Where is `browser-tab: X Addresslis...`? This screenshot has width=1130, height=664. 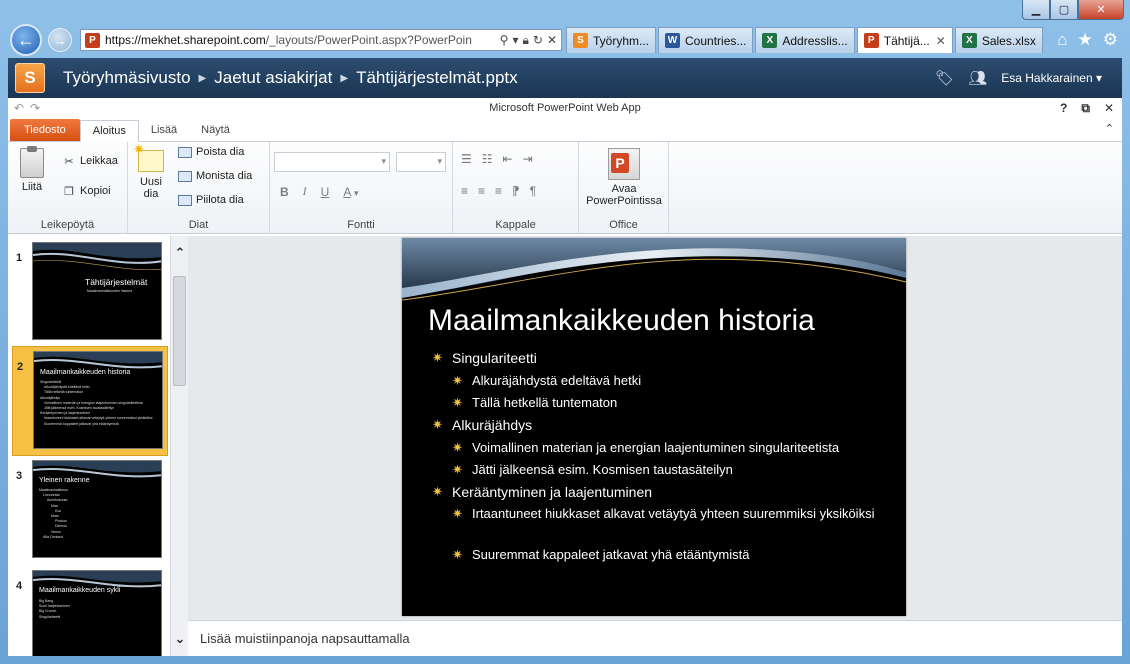 browser-tab: X Addresslis... is located at coordinates (805, 40).